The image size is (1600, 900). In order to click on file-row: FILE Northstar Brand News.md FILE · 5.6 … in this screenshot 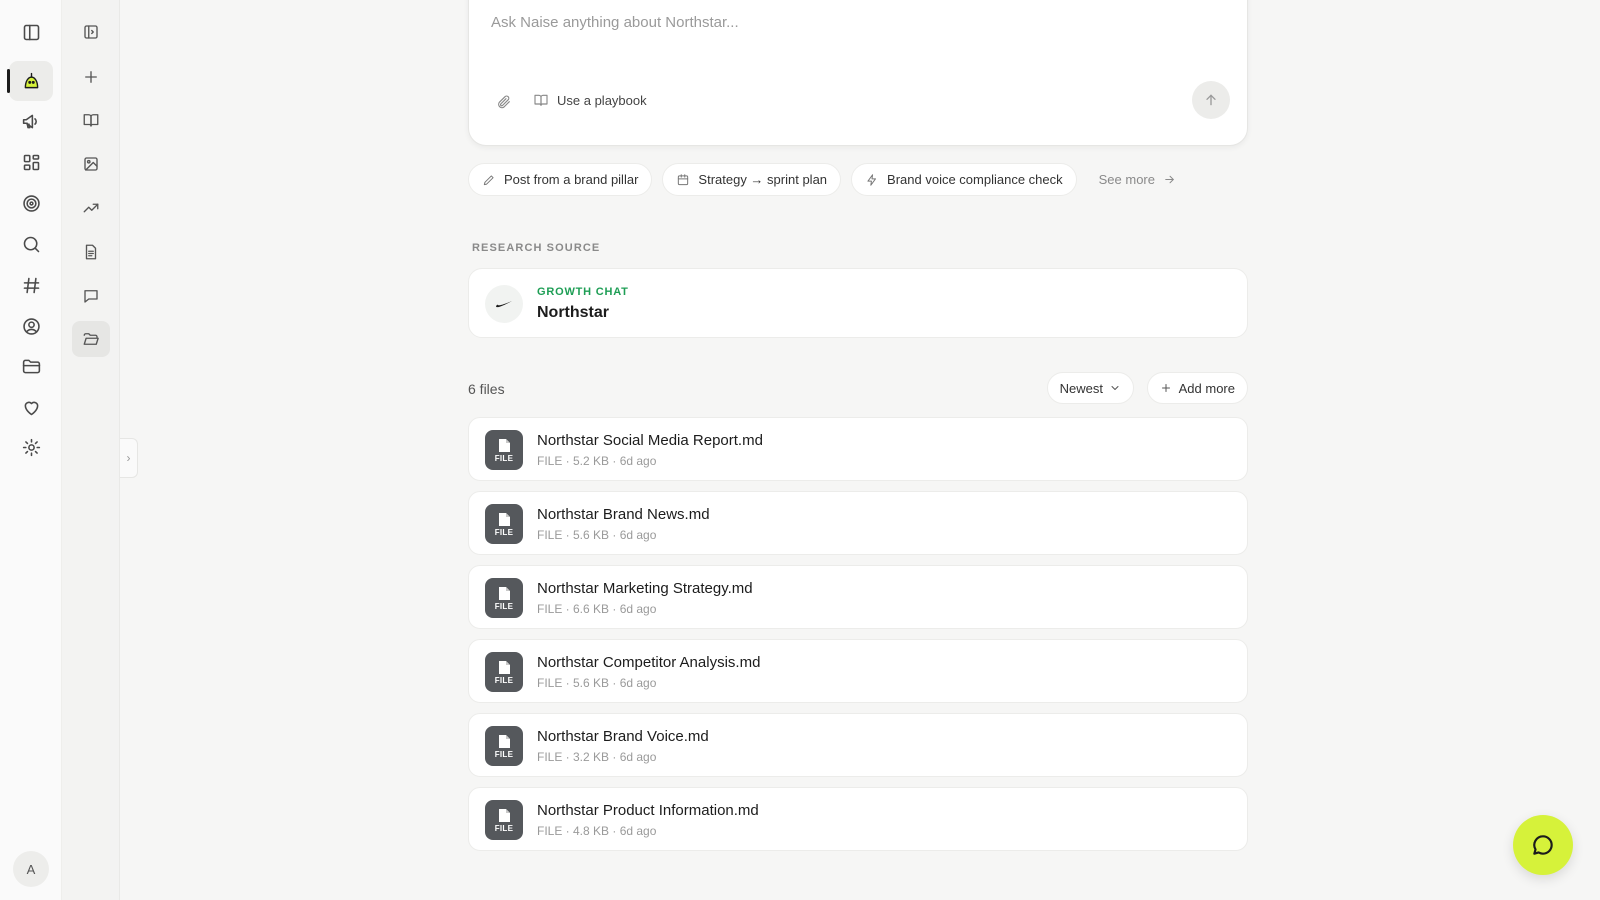, I will do `click(858, 523)`.